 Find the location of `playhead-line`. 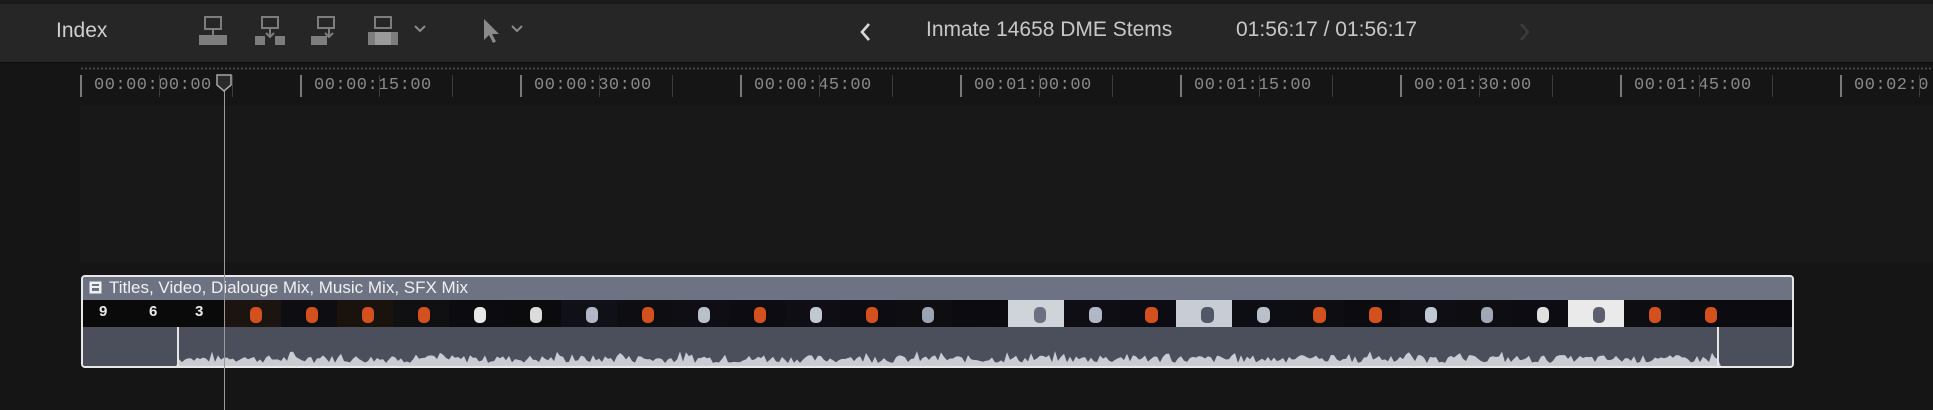

playhead-line is located at coordinates (224, 243).